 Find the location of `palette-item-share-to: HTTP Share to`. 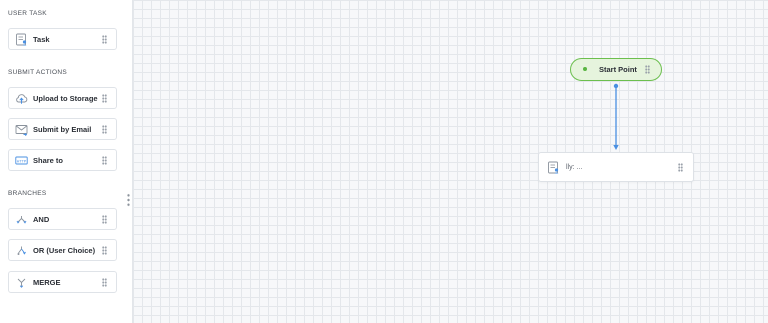

palette-item-share-to: HTTP Share to is located at coordinates (62, 160).